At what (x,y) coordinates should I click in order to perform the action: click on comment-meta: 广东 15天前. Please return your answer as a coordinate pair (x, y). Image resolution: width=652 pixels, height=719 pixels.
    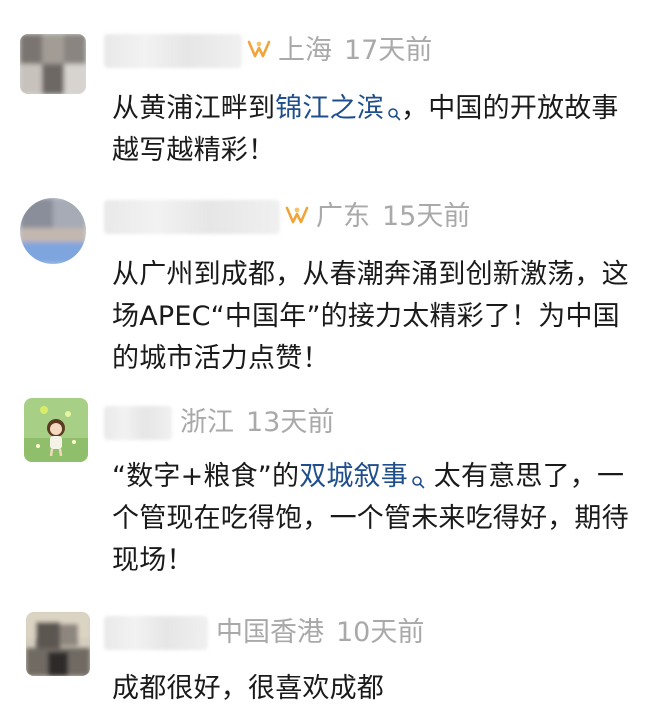
    Looking at the image, I should click on (377, 217).